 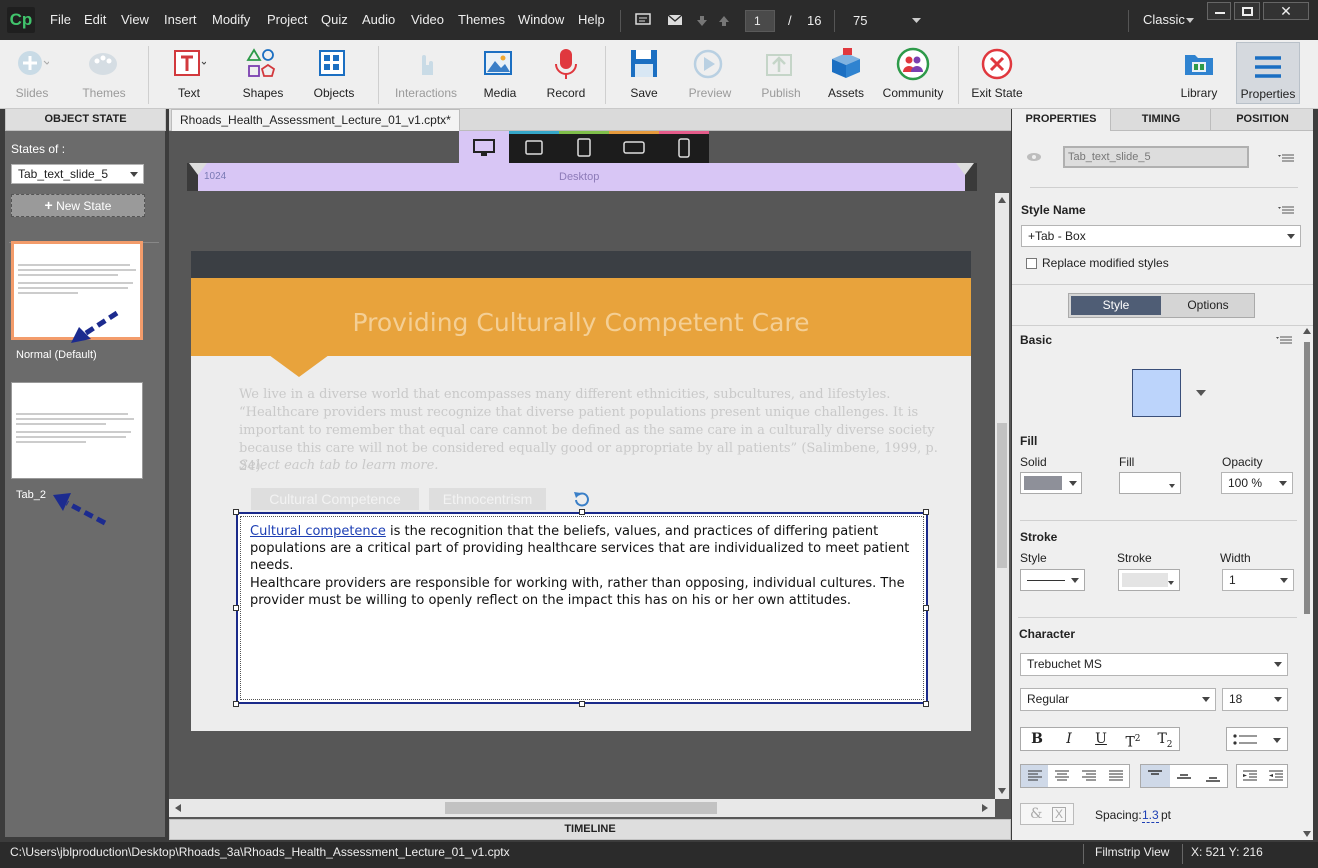 I want to click on horizontal-scroll-thumb, so click(x=581, y=808).